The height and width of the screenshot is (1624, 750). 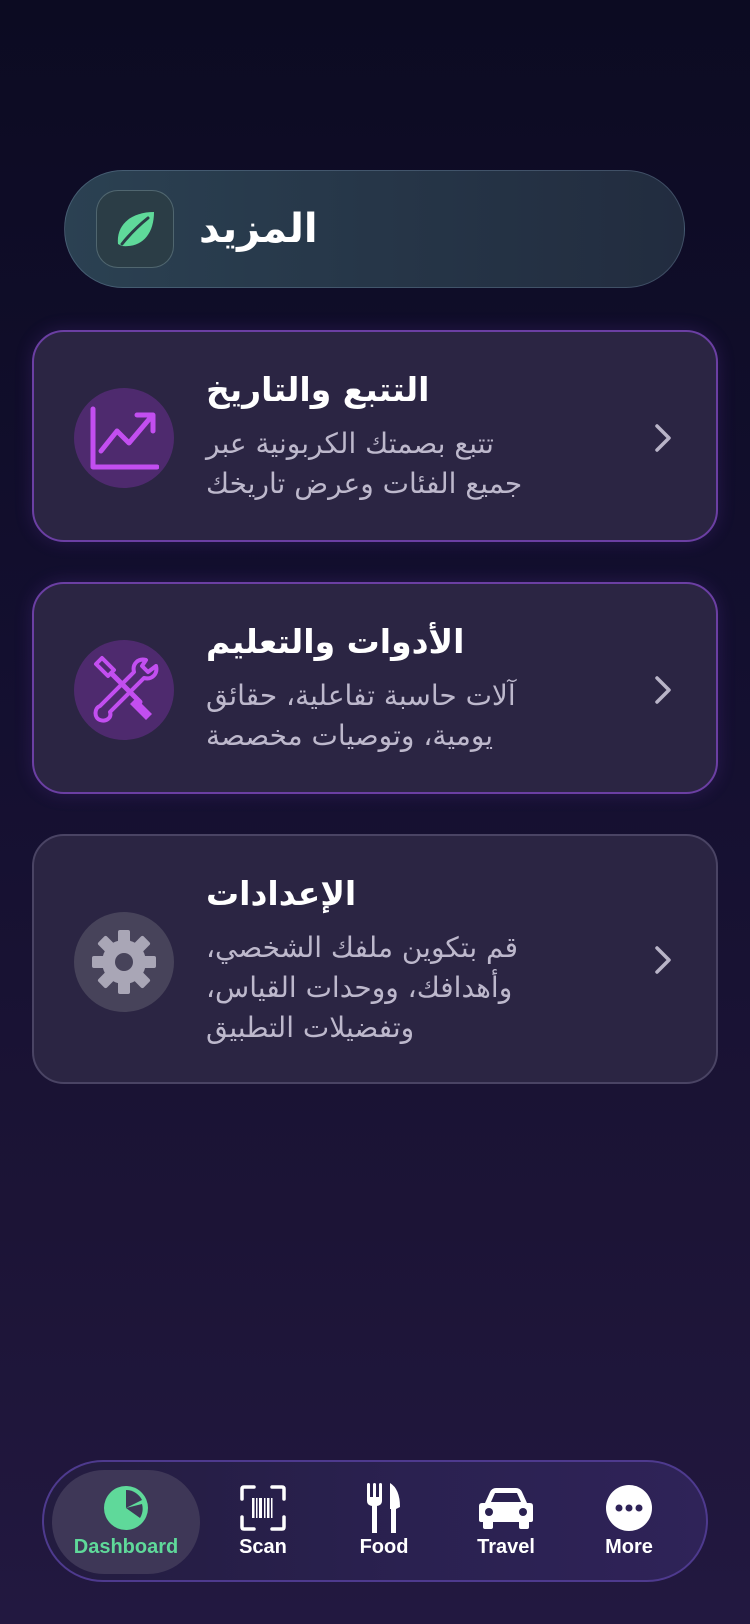 What do you see at coordinates (629, 1547) in the screenshot?
I see `tab-label: More` at bounding box center [629, 1547].